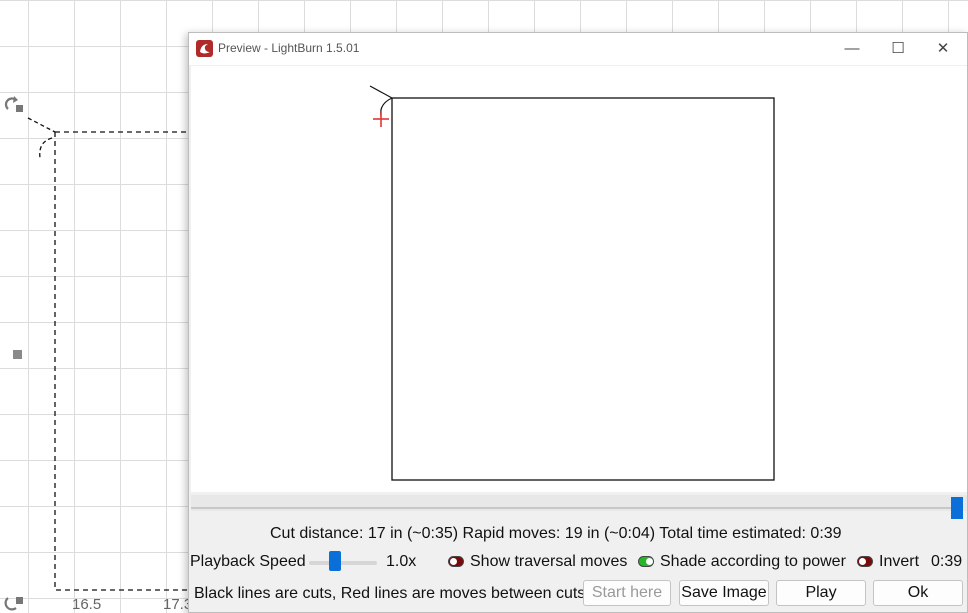 This screenshot has height=613, width=968. I want to click on invert-label: Invert, so click(899, 562).